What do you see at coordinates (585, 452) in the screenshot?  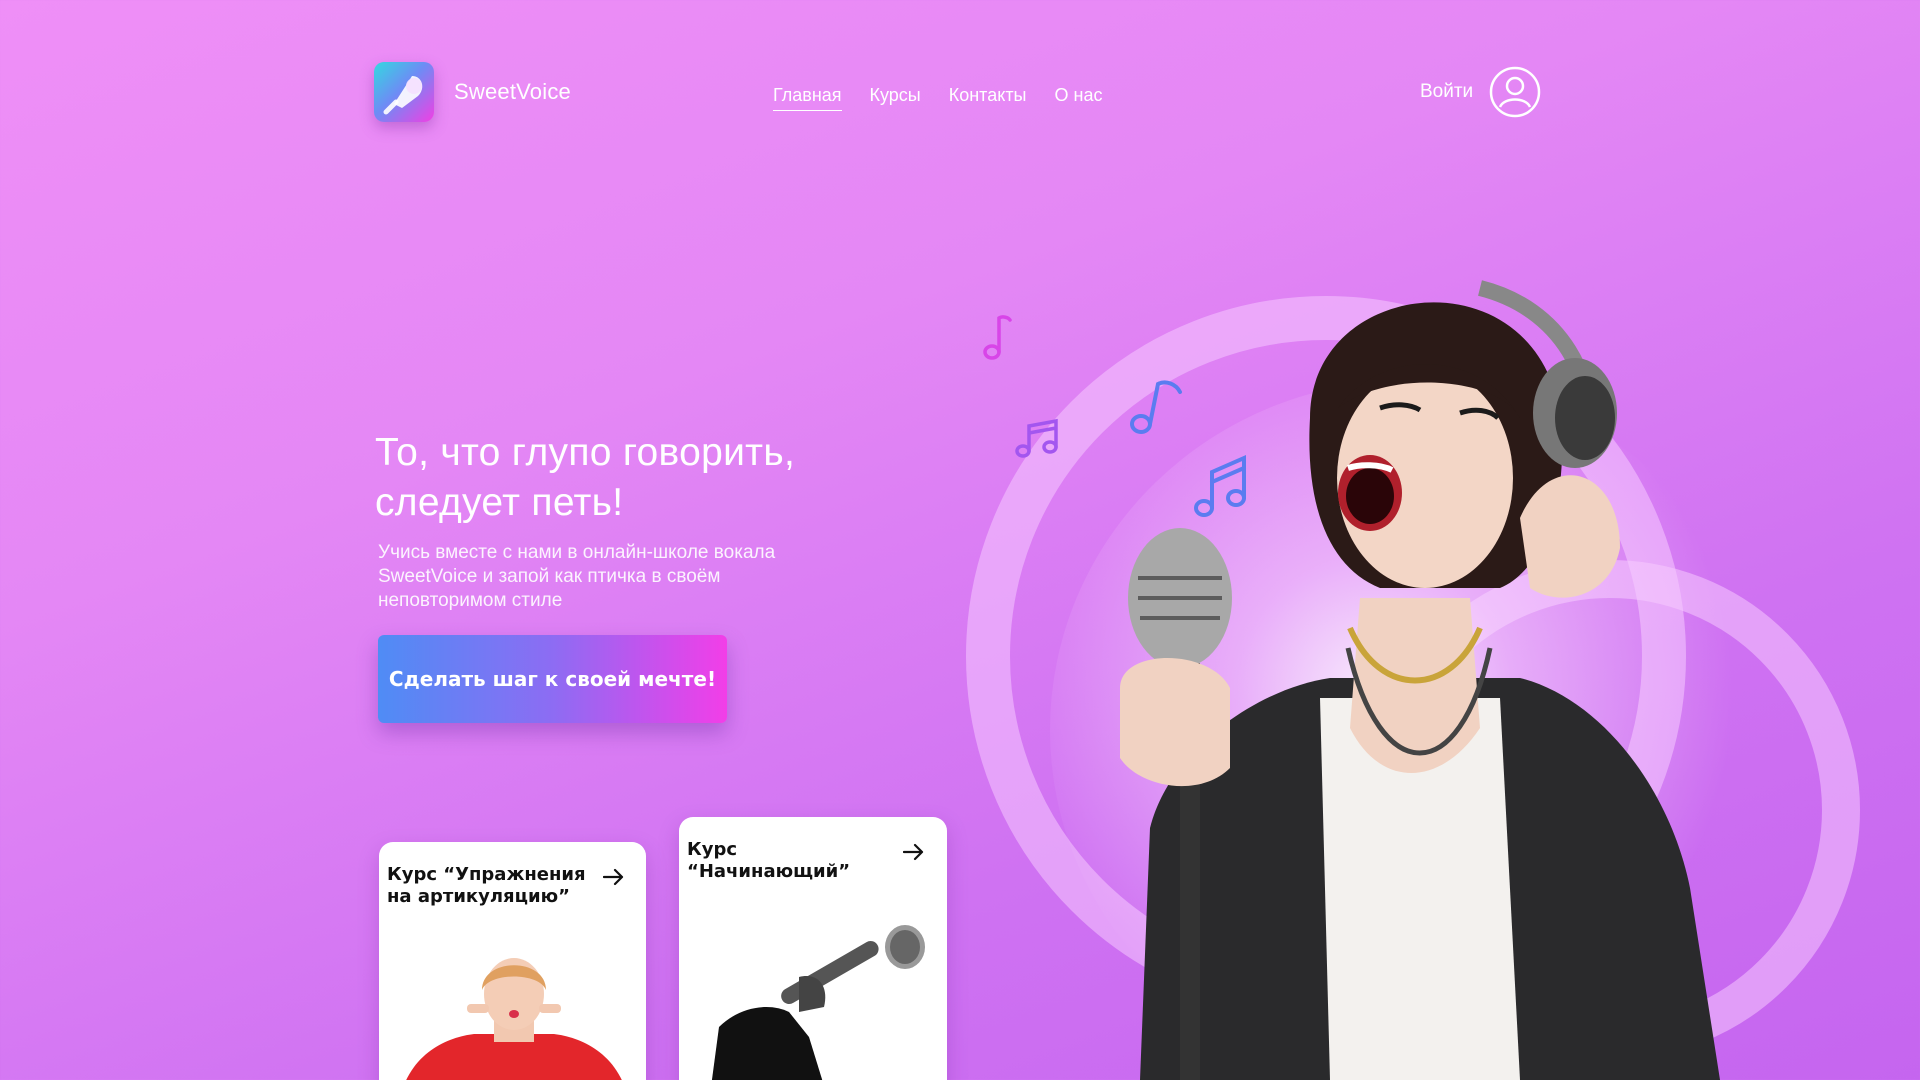 I see `hero-title-line: То, что глупо говорить,` at bounding box center [585, 452].